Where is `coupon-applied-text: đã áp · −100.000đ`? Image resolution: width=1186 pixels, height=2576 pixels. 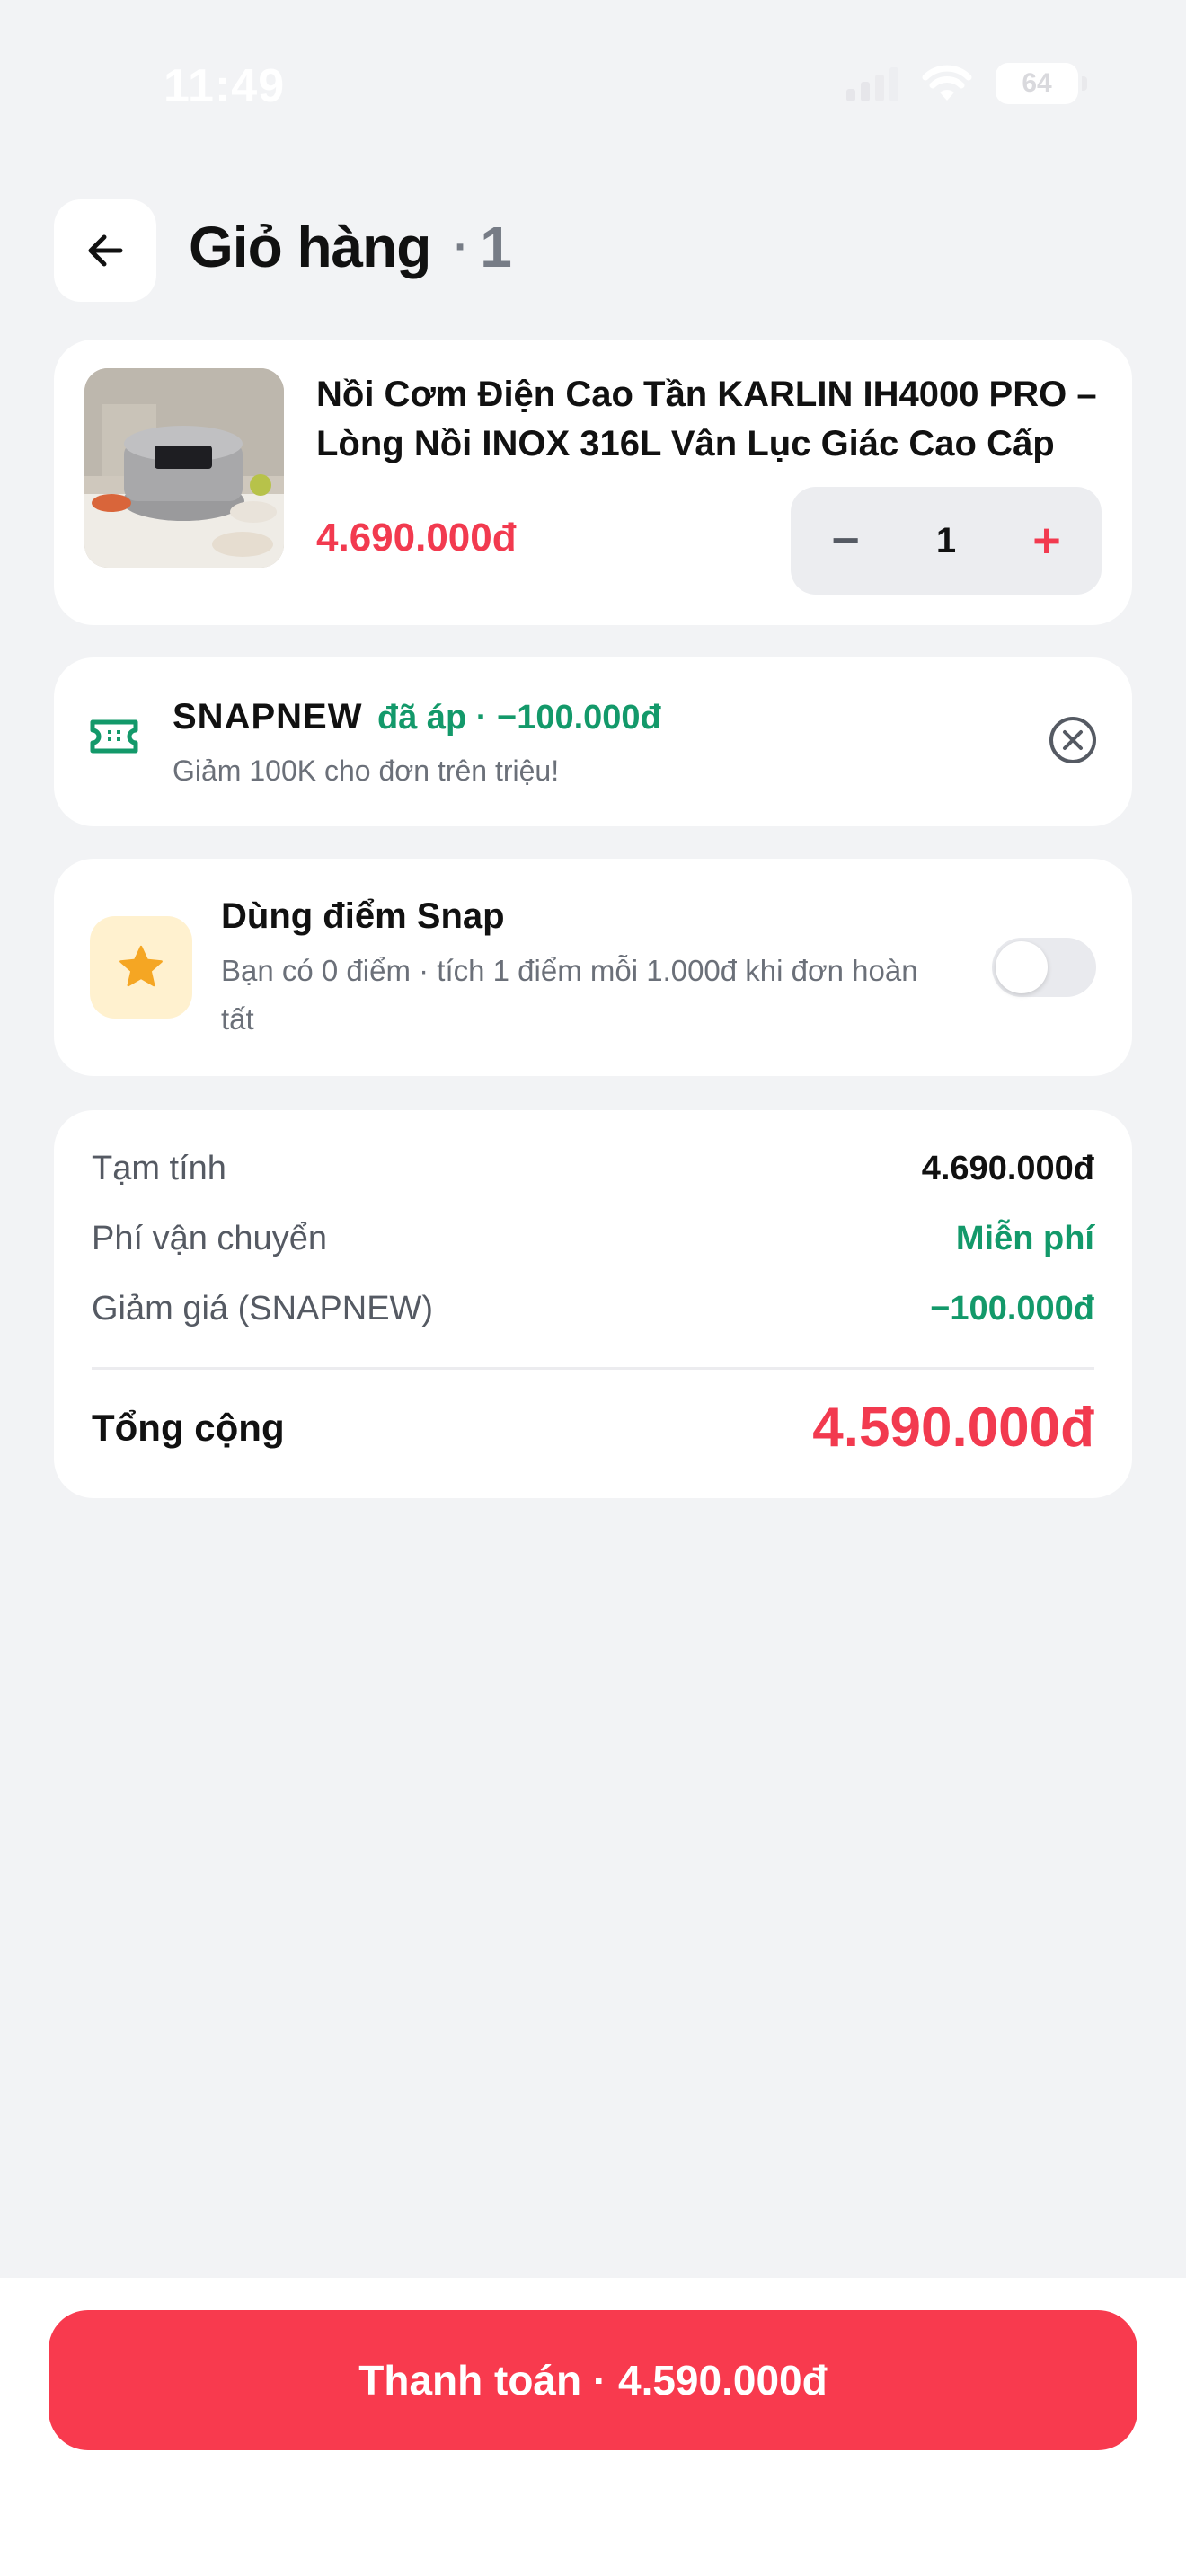 coupon-applied-text: đã áp · −100.000đ is located at coordinates (519, 718).